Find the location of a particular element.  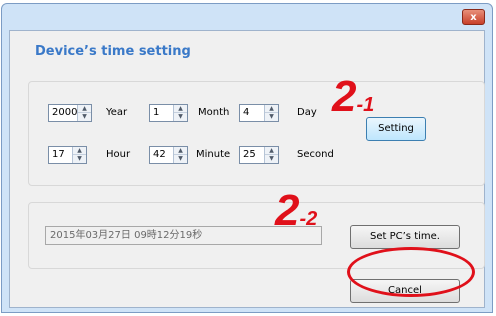

step-1-annotation: 2-1 is located at coordinates (353, 97).